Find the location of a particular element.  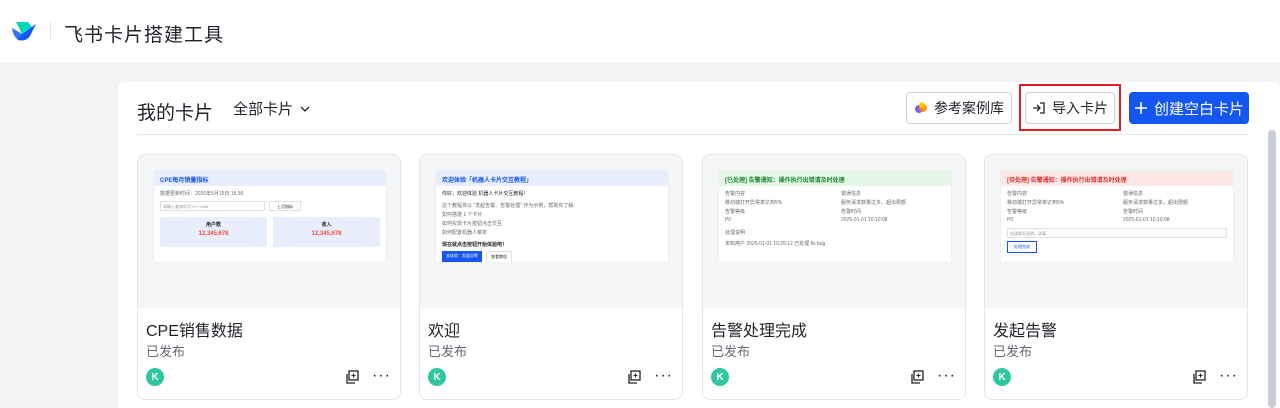

import-card-label: 导入卡片 is located at coordinates (1080, 108).